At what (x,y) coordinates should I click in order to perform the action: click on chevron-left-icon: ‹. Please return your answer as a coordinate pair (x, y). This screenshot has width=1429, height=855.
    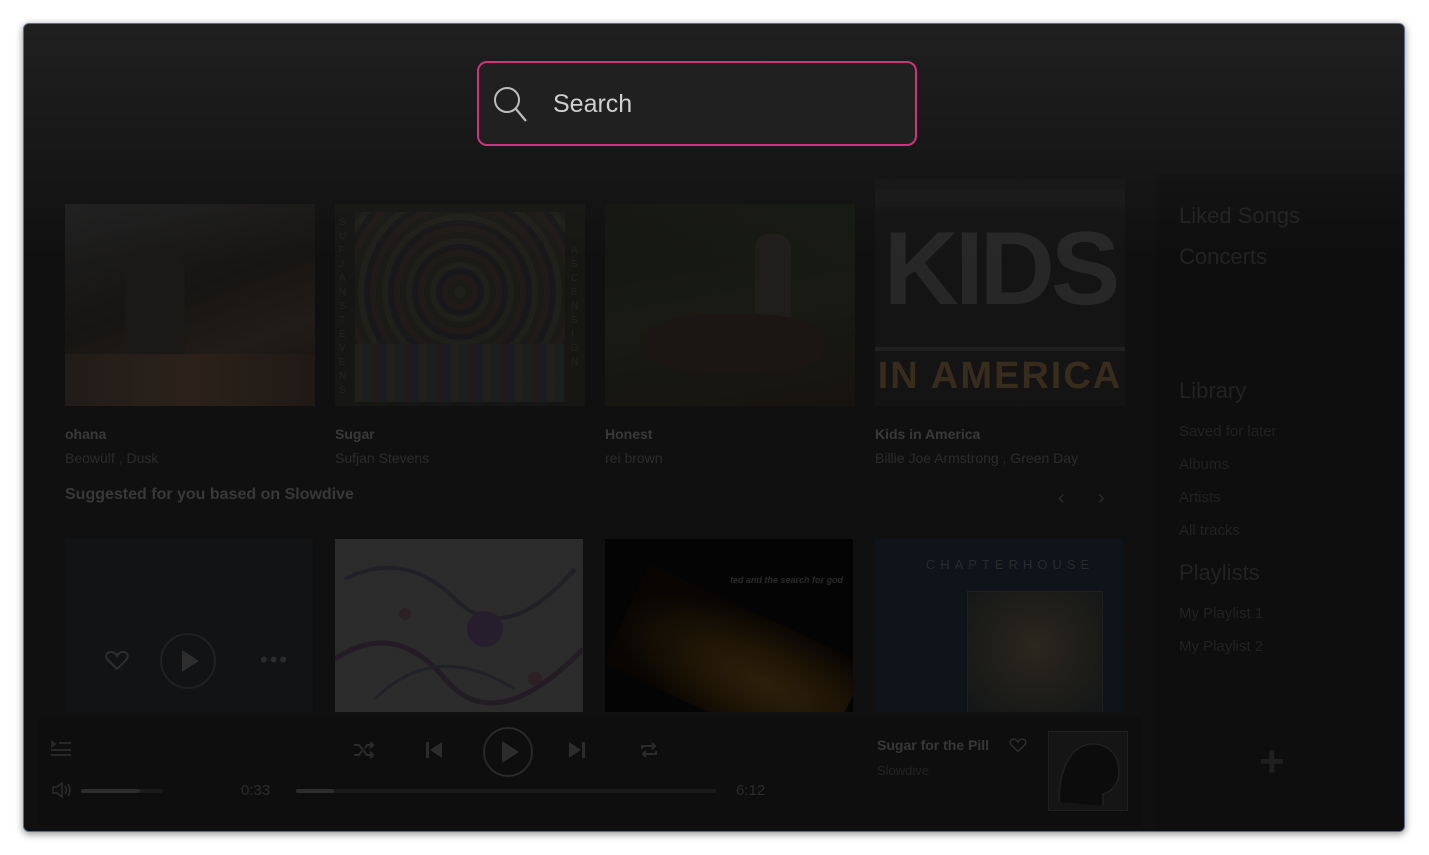
    Looking at the image, I should click on (1061, 498).